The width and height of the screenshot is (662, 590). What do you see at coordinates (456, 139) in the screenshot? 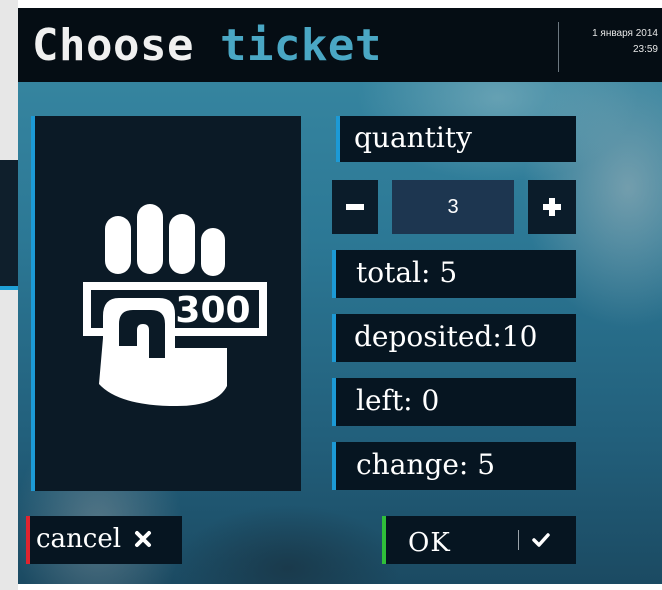
I see `quantity-label: quantity` at bounding box center [456, 139].